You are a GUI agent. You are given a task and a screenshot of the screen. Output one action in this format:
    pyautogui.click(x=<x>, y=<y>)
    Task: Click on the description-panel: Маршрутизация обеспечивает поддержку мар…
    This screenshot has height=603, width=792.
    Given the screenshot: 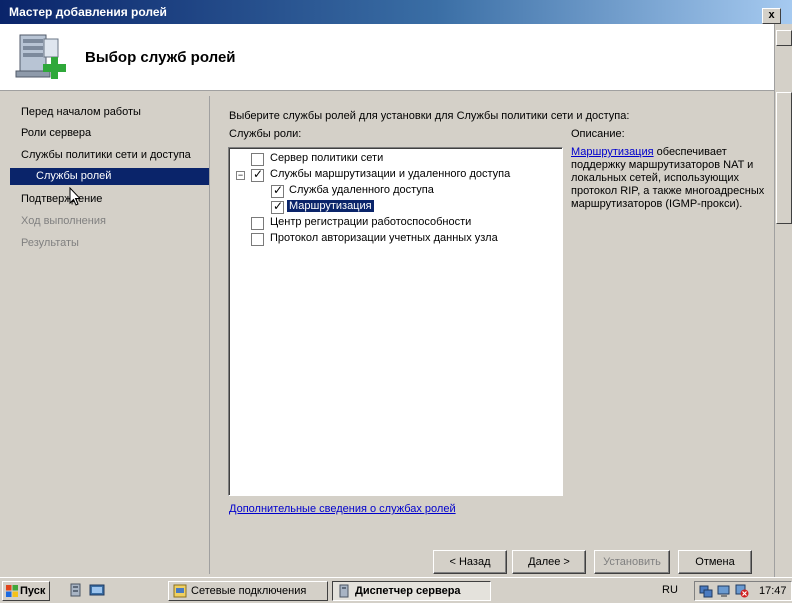 What is the action you would take?
    pyautogui.click(x=669, y=178)
    